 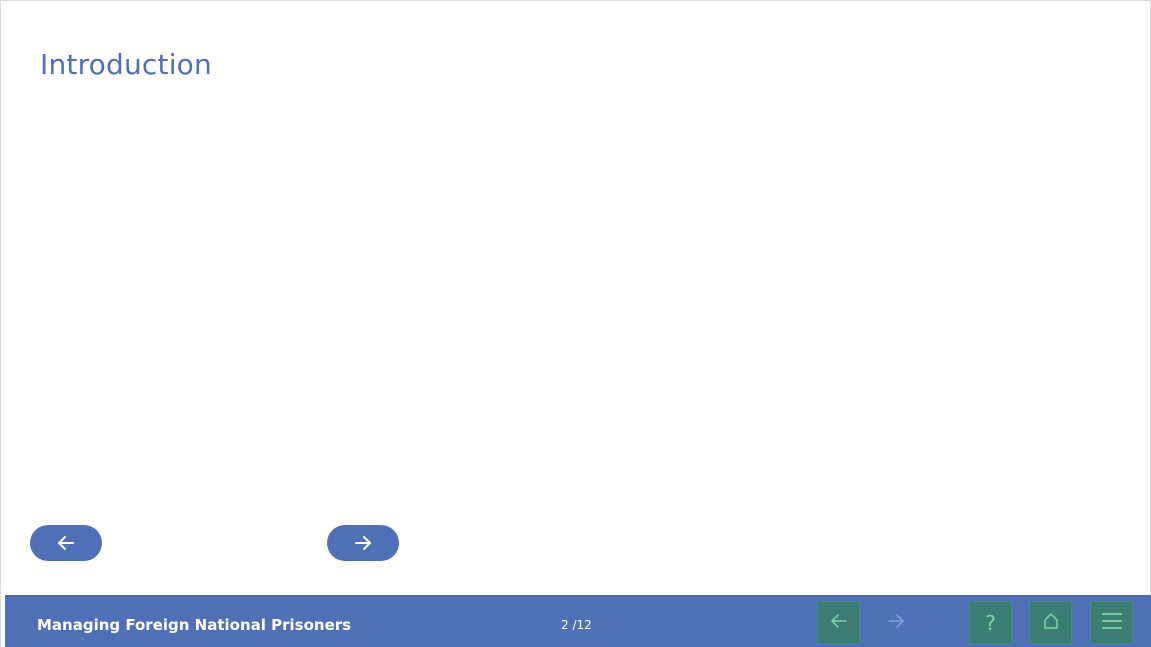 I want to click on hamburger-menu-icon, so click(x=1112, y=622).